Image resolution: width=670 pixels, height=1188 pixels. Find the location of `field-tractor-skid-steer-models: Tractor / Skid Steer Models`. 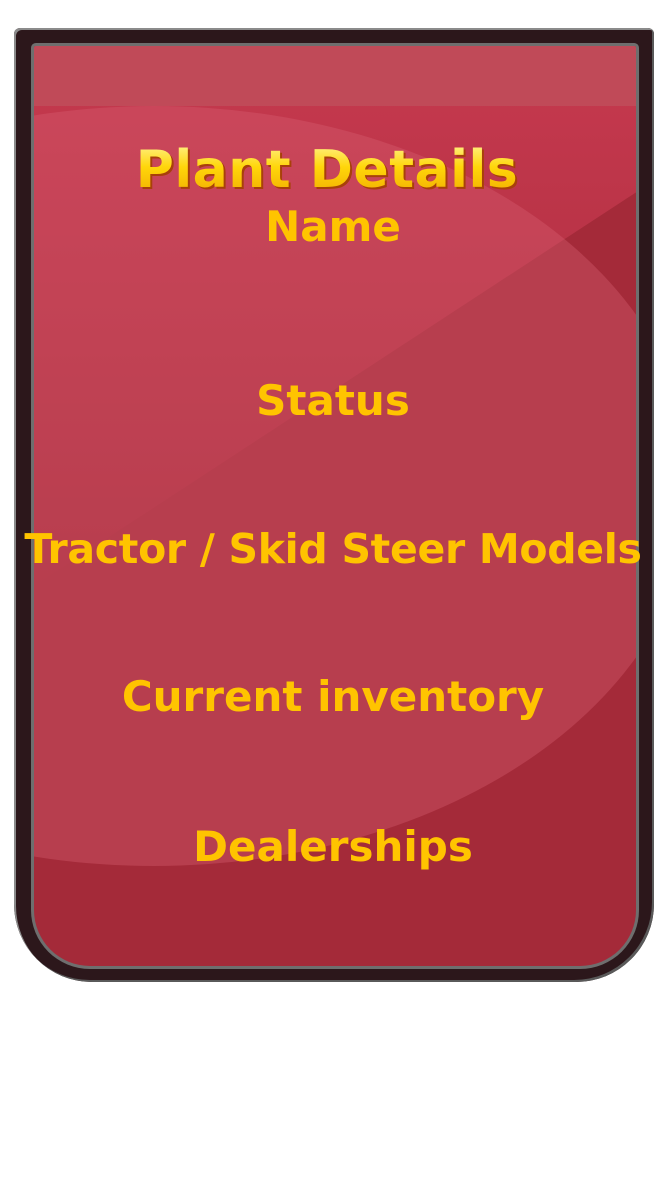

field-tractor-skid-steer-models: Tractor / Skid Steer Models is located at coordinates (333, 549).